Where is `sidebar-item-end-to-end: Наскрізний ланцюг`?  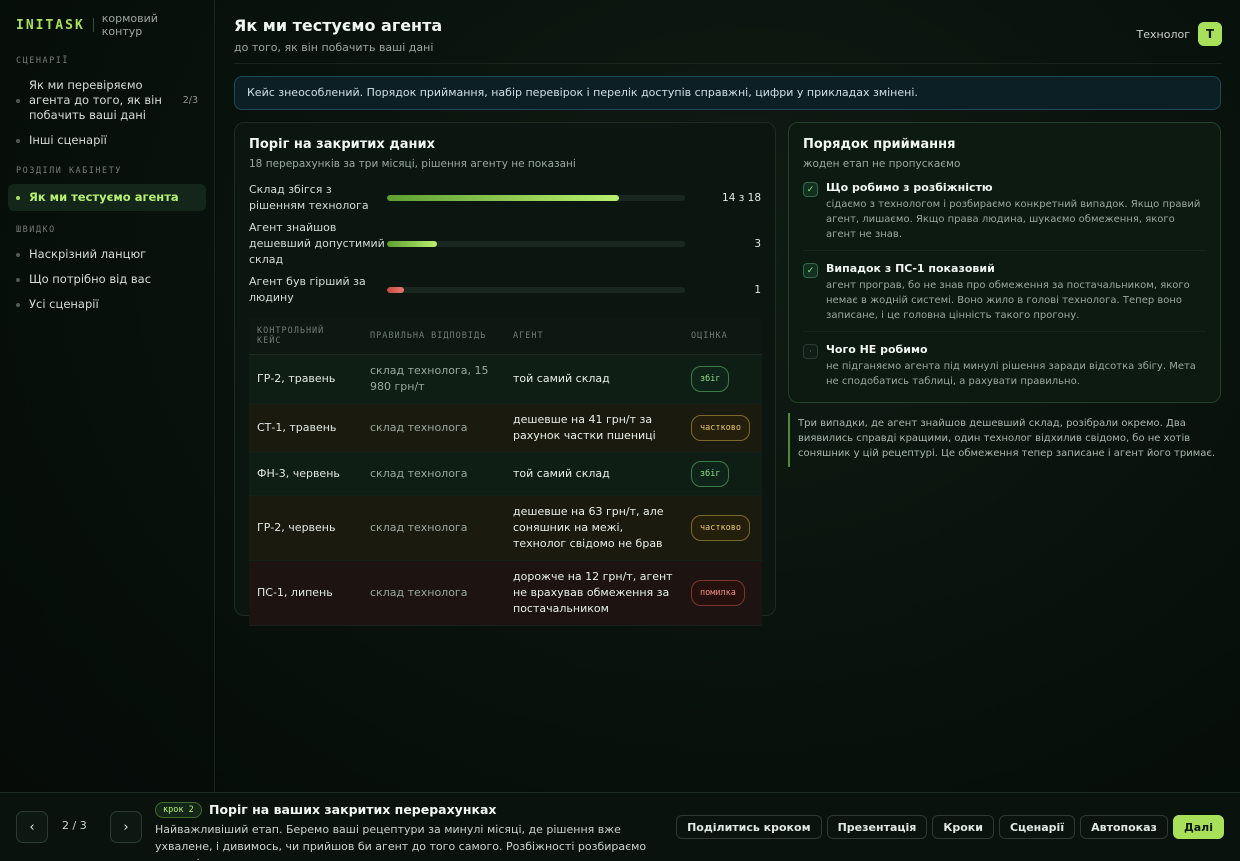 sidebar-item-end-to-end: Наскрізний ланцюг is located at coordinates (107, 254).